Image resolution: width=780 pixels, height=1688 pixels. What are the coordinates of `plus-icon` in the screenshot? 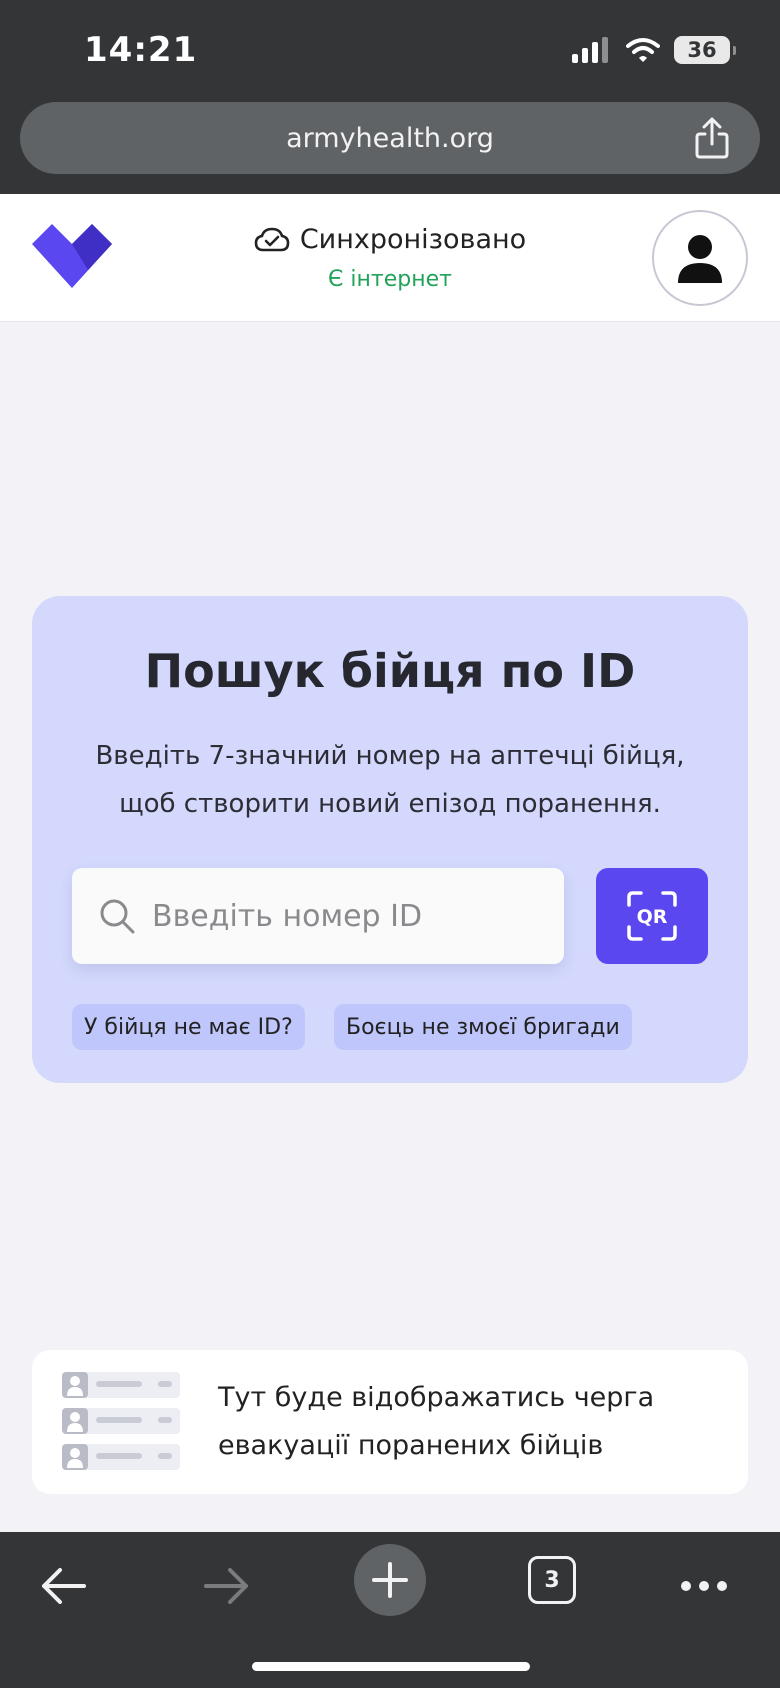 It's located at (390, 1580).